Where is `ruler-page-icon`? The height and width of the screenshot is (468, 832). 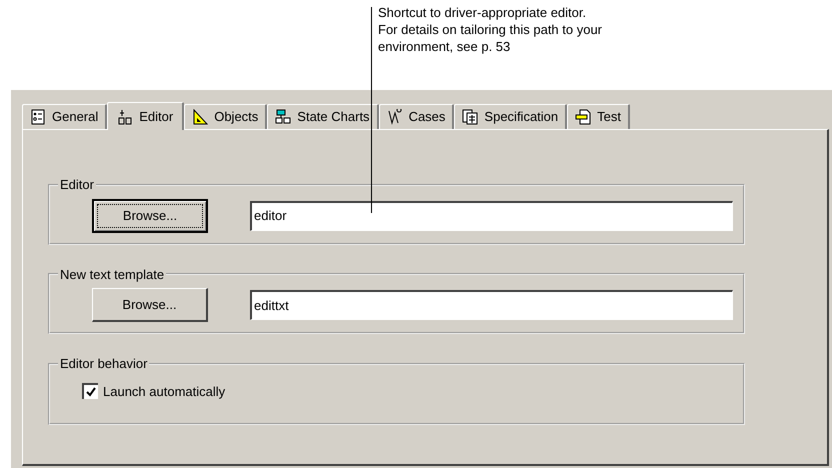
ruler-page-icon is located at coordinates (583, 117).